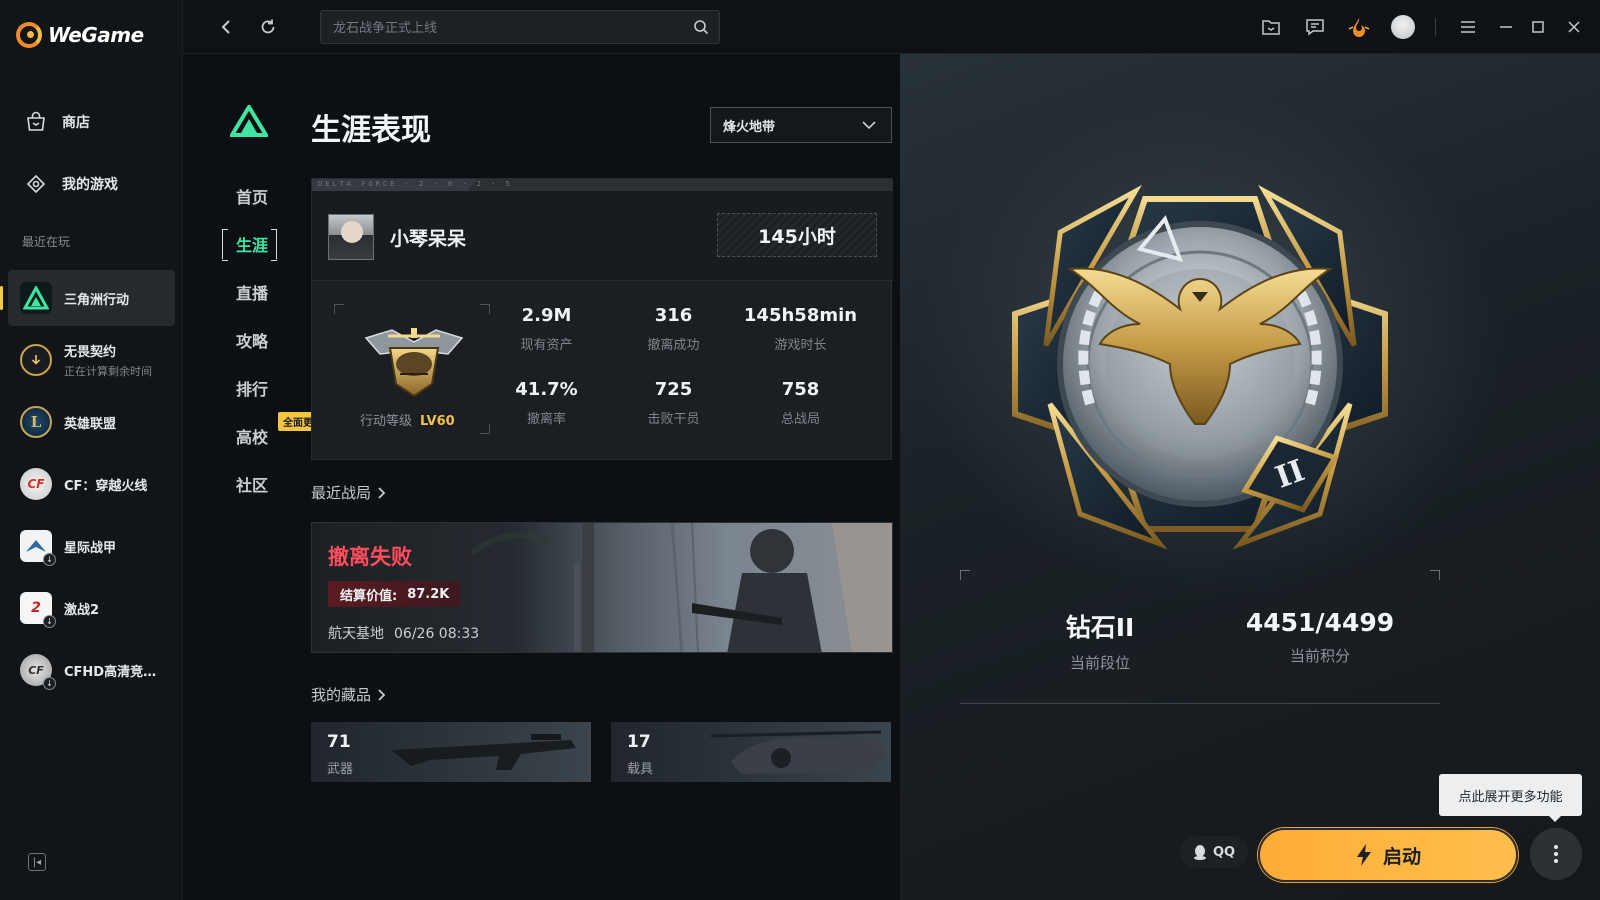  Describe the element at coordinates (1435, 27) in the screenshot. I see `divider` at that location.